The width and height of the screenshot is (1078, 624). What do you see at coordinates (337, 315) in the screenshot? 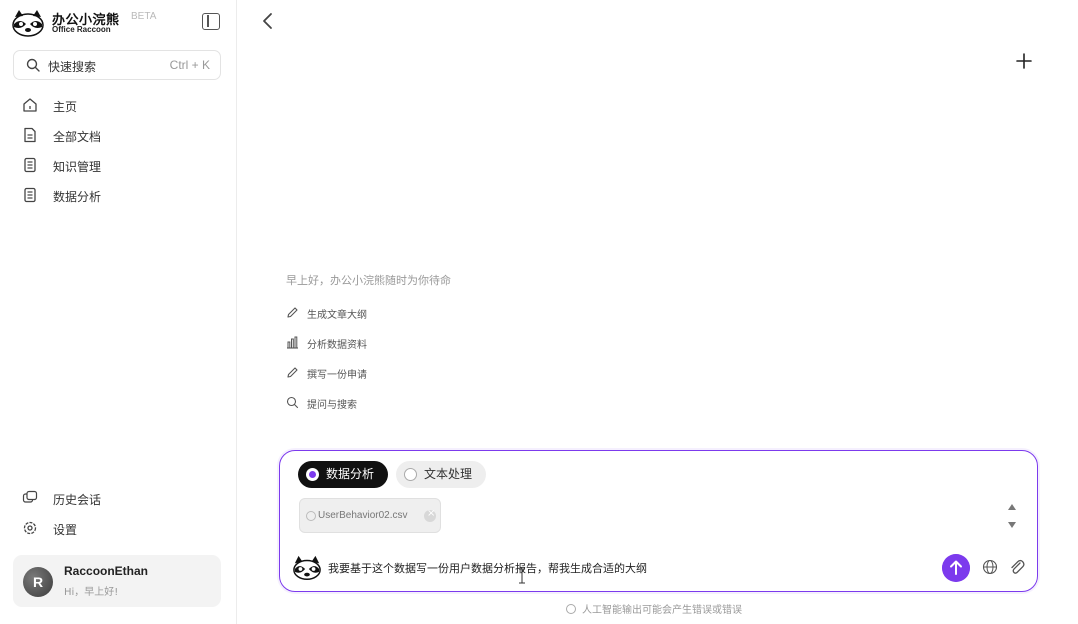
I see `suggestion-label: 生成文章大纲` at bounding box center [337, 315].